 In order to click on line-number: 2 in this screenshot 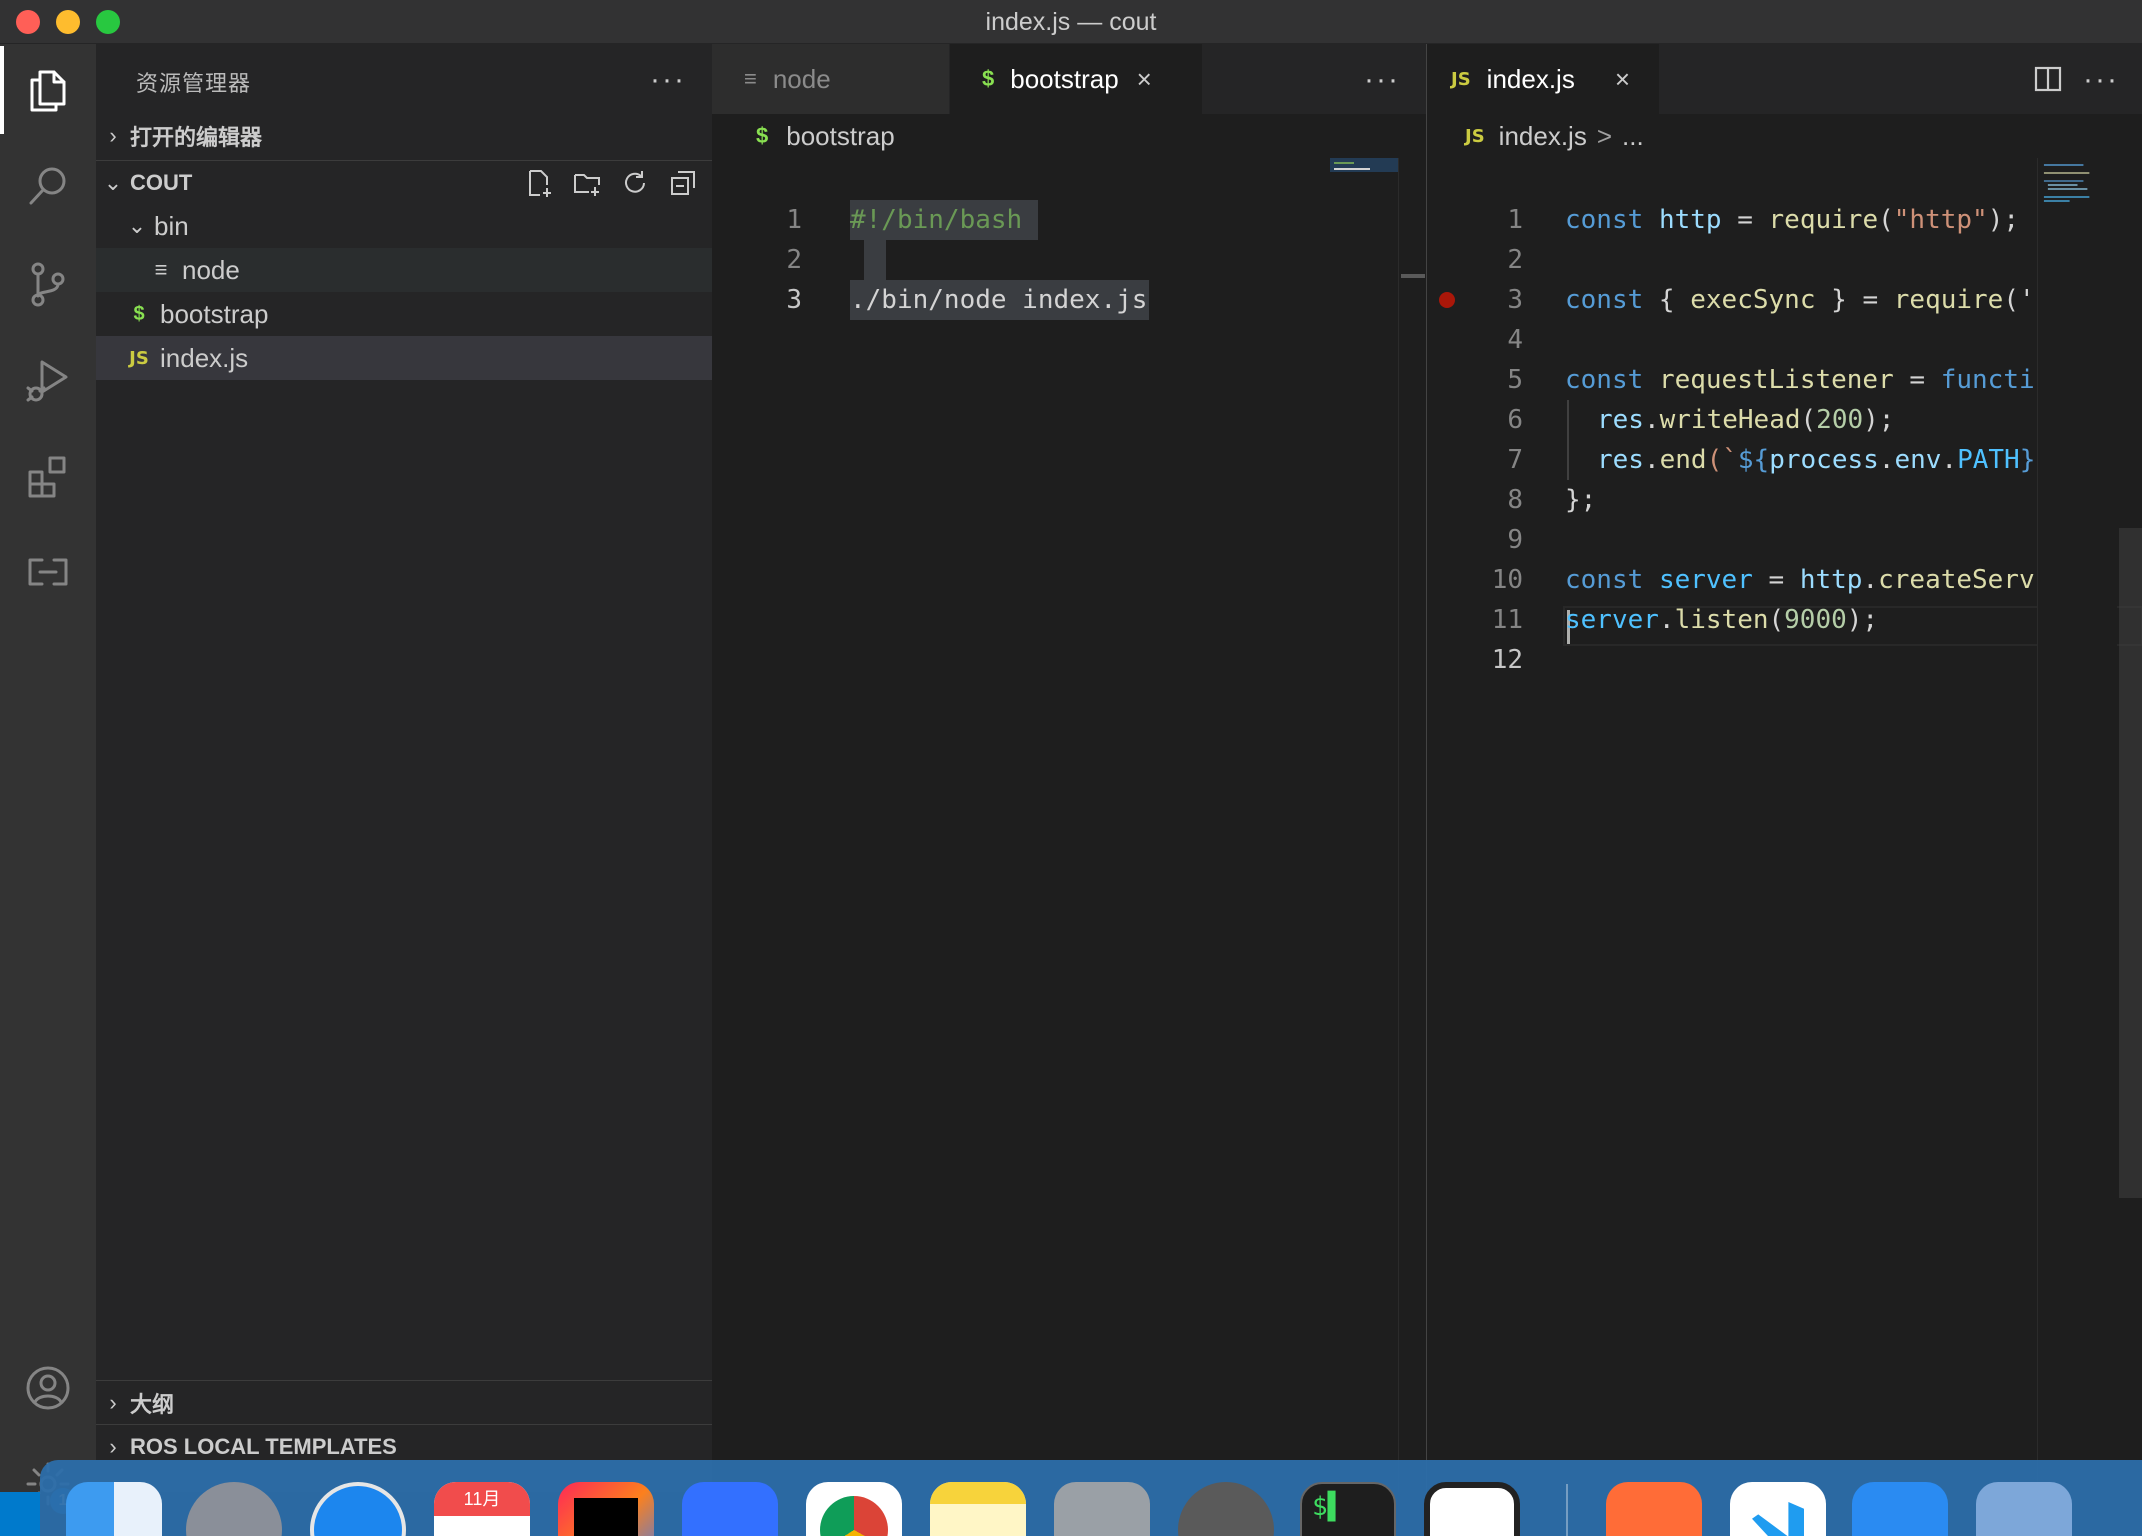, I will do `click(794, 260)`.